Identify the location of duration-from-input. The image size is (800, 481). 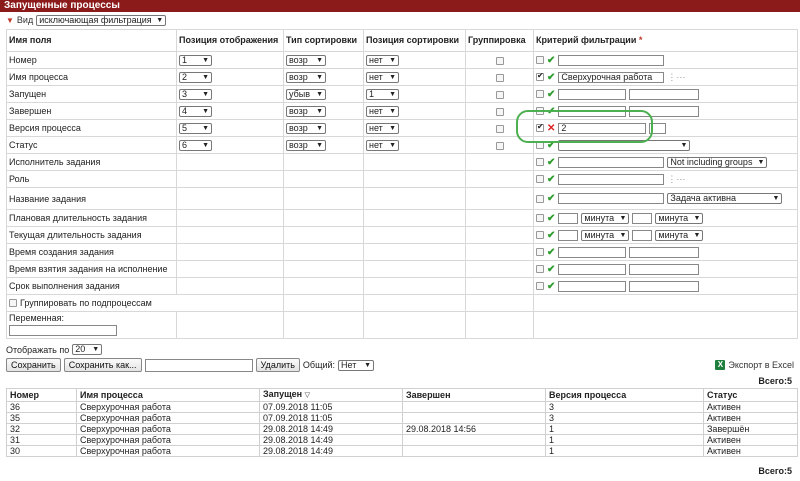
(568, 235).